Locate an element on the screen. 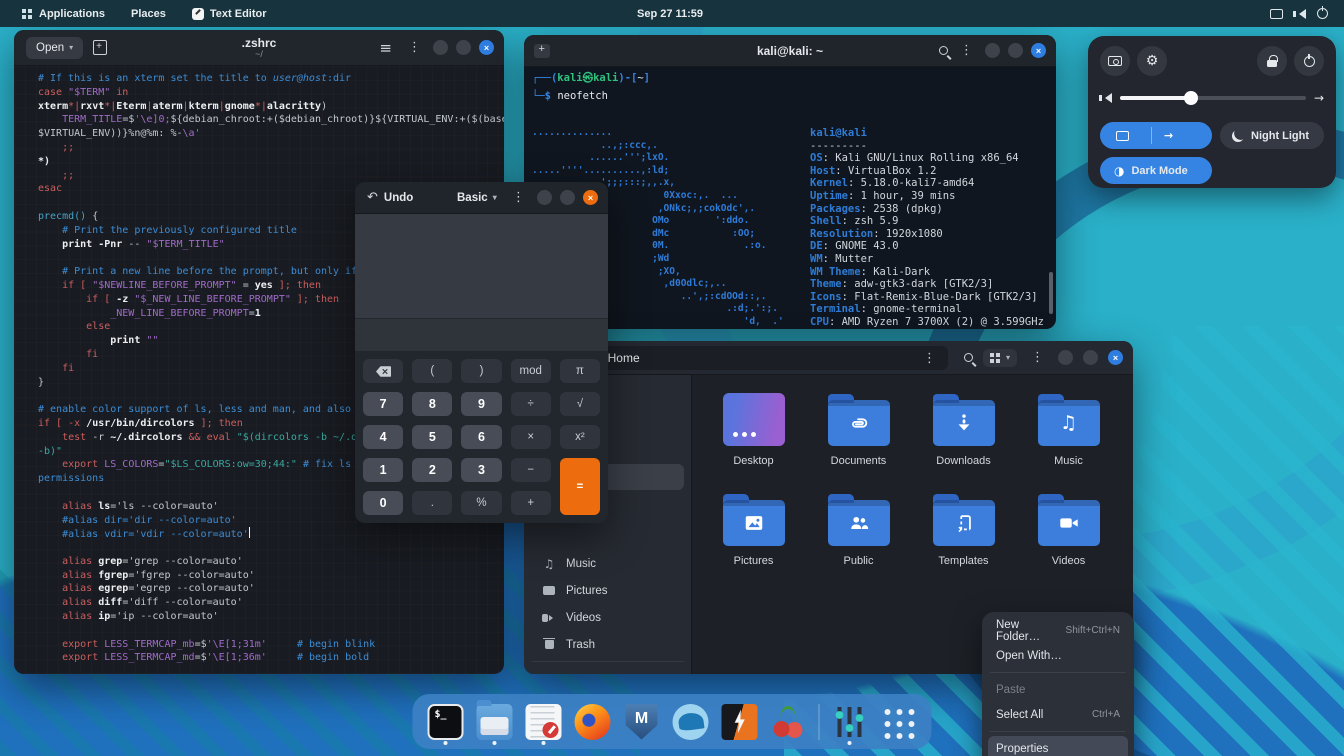 The image size is (1344, 756). sidebar-item-trash: Trash is located at coordinates (608, 644).